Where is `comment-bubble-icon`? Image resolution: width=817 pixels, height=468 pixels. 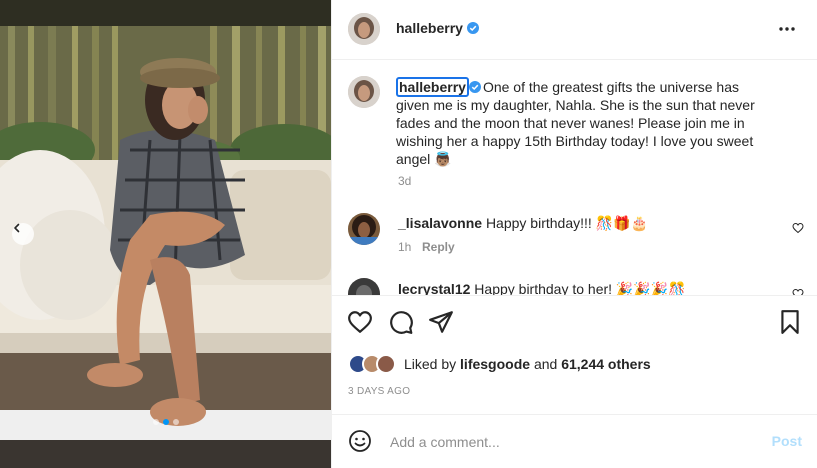 comment-bubble-icon is located at coordinates (401, 322).